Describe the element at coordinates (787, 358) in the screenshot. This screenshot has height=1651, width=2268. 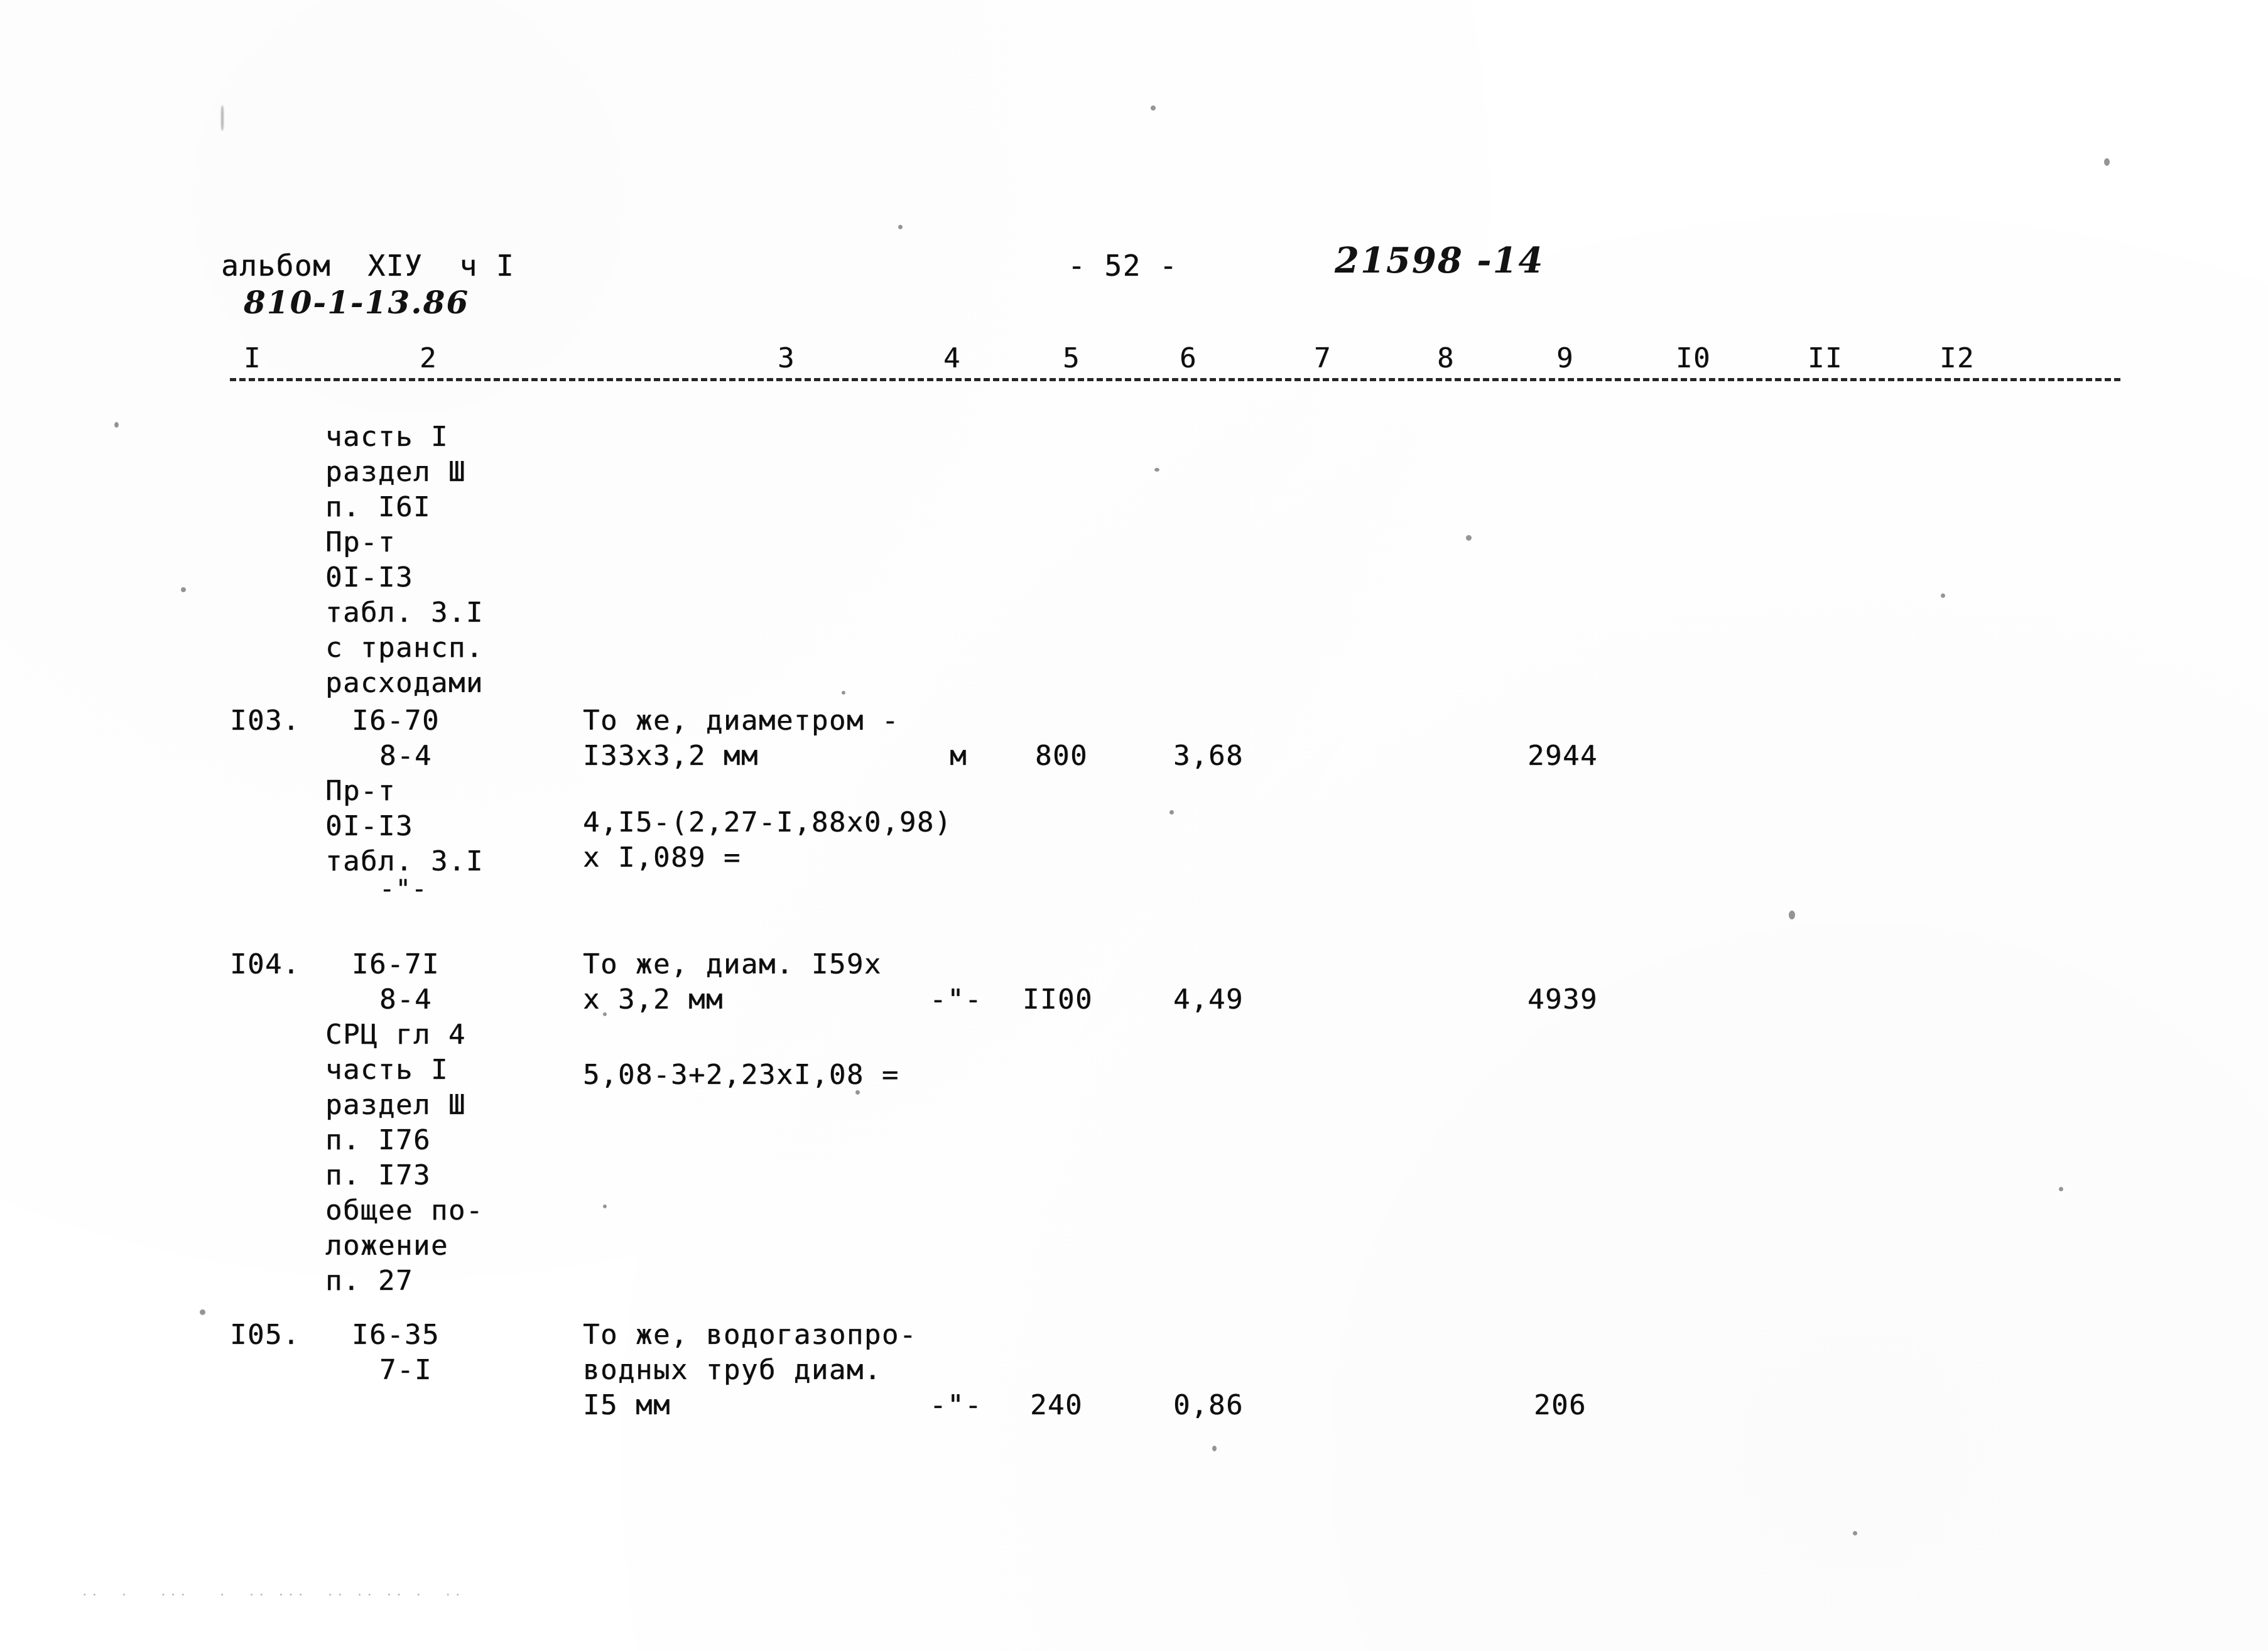
I see `column-header-number-3: 3` at that location.